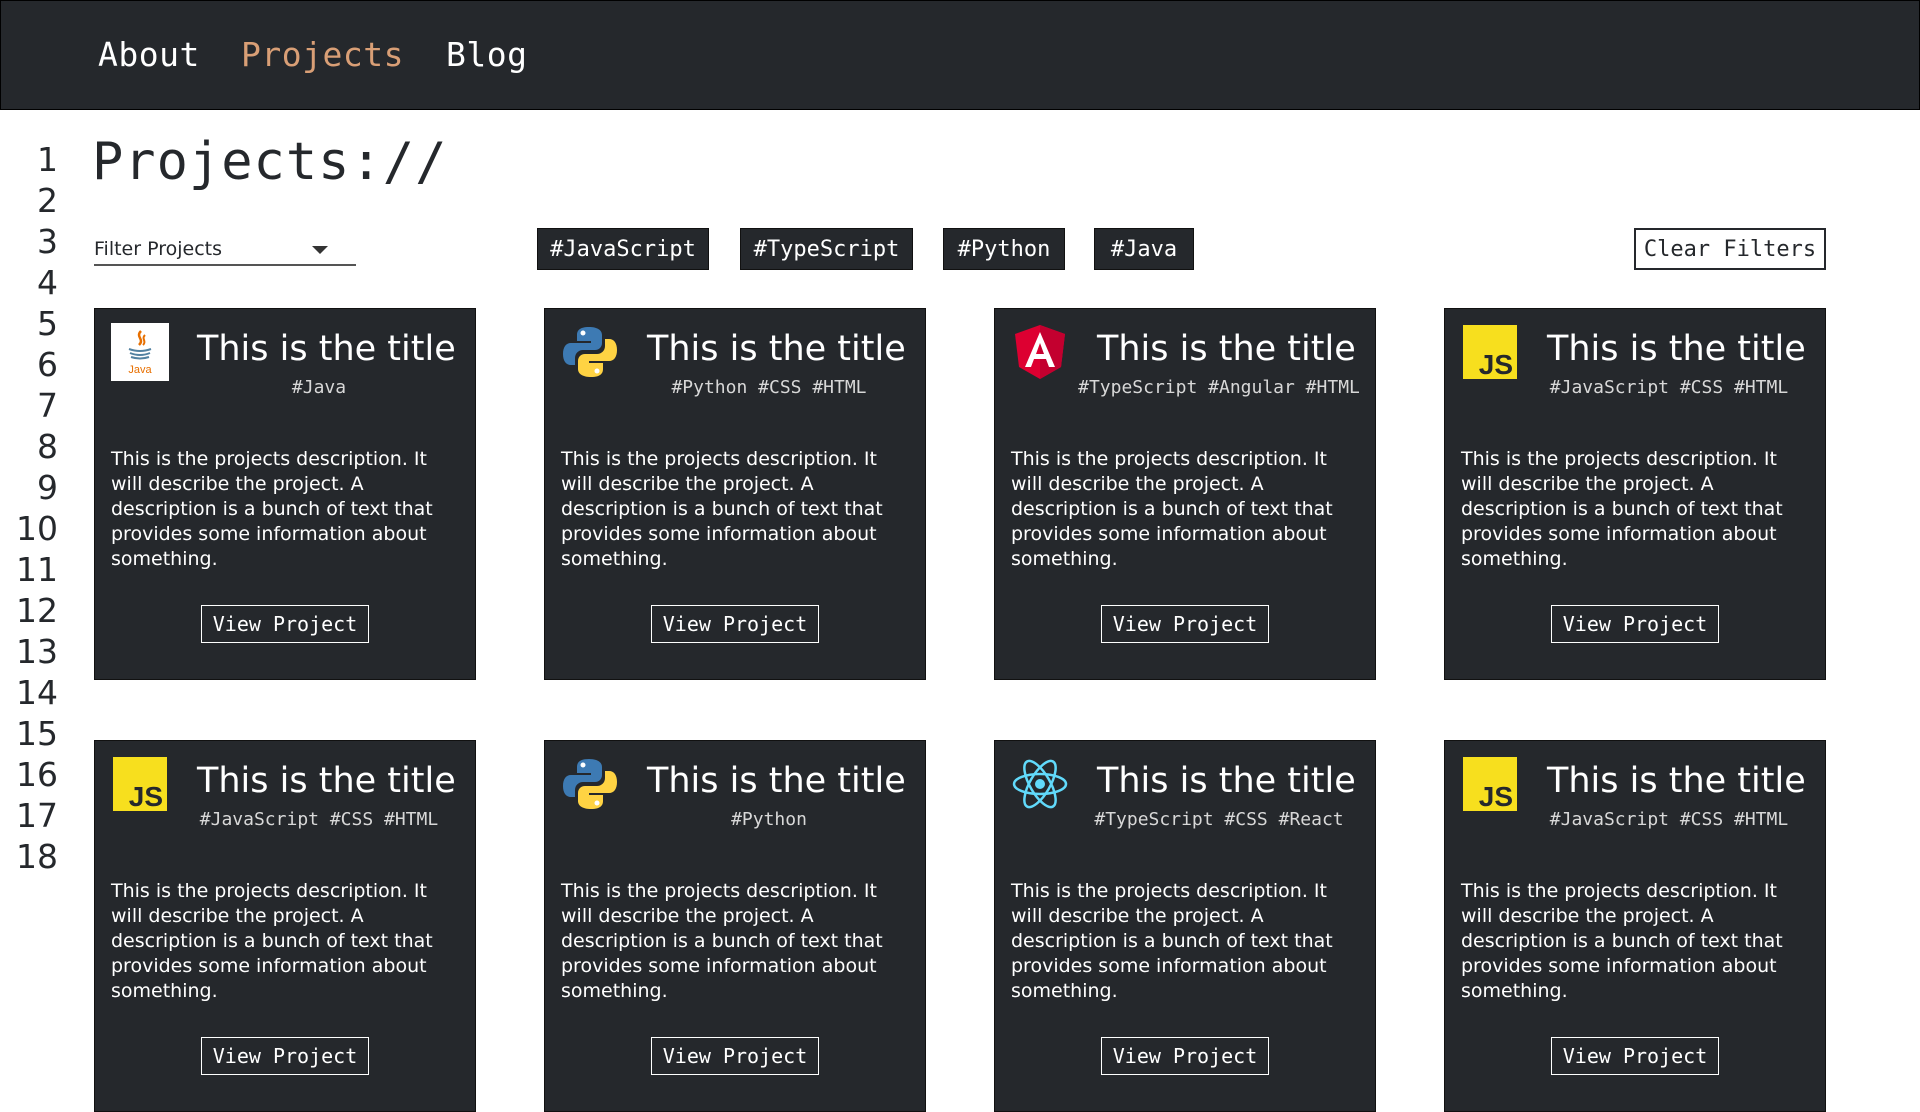  I want to click on line-number: 11, so click(37, 569).